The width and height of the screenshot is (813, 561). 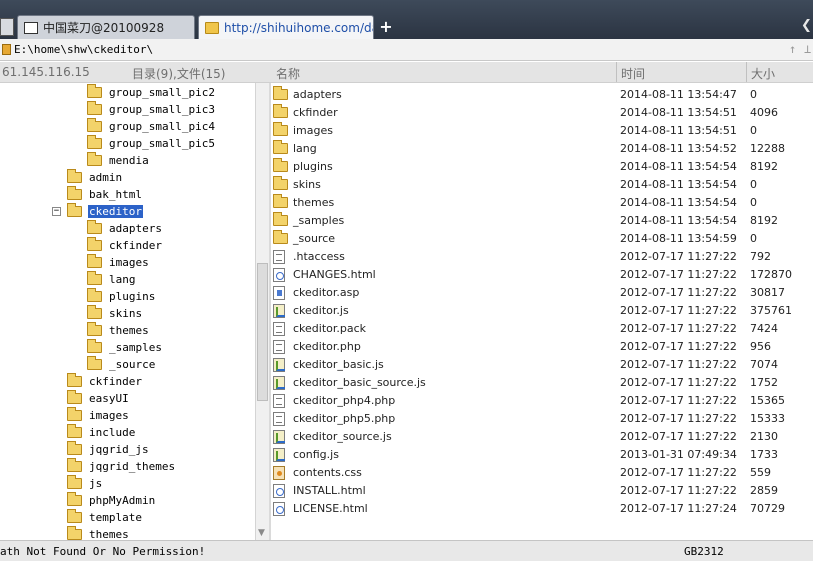 I want to click on file-row: LICENSE.html 2012-07-17 11:27:24 70729, so click(x=542, y=509).